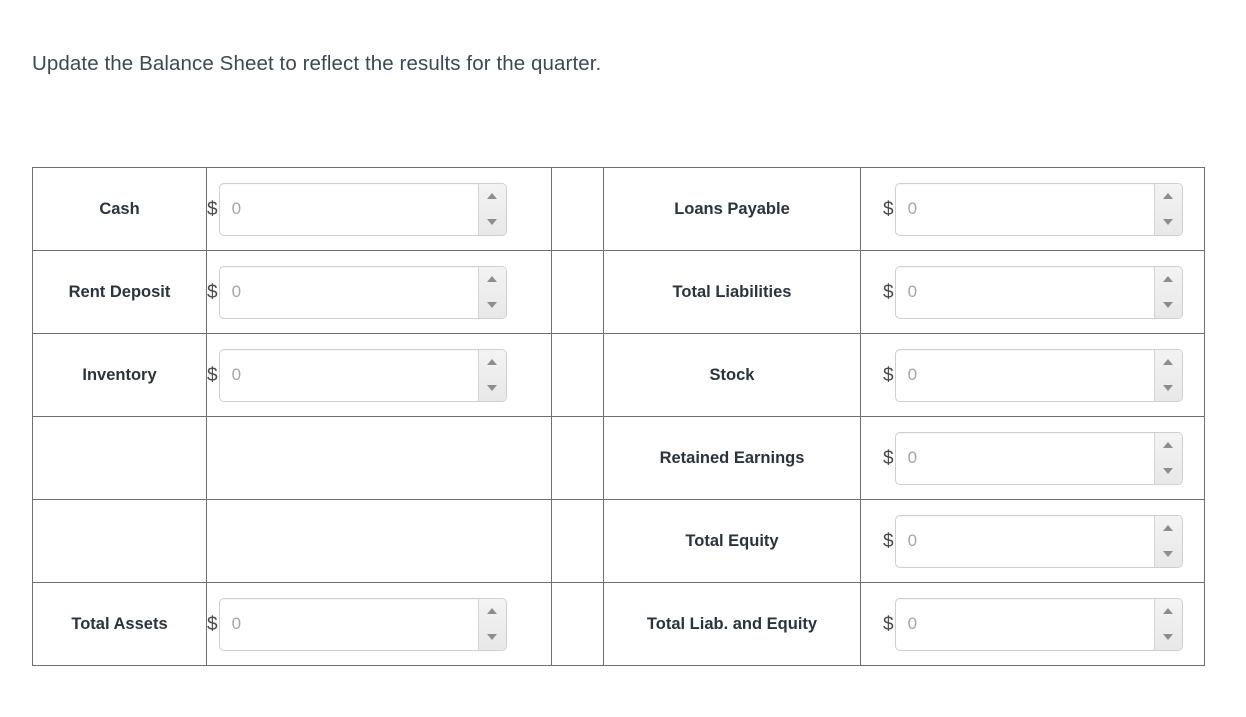 The image size is (1246, 717). What do you see at coordinates (119, 624) in the screenshot?
I see `asset-label-cell: Total Assets` at bounding box center [119, 624].